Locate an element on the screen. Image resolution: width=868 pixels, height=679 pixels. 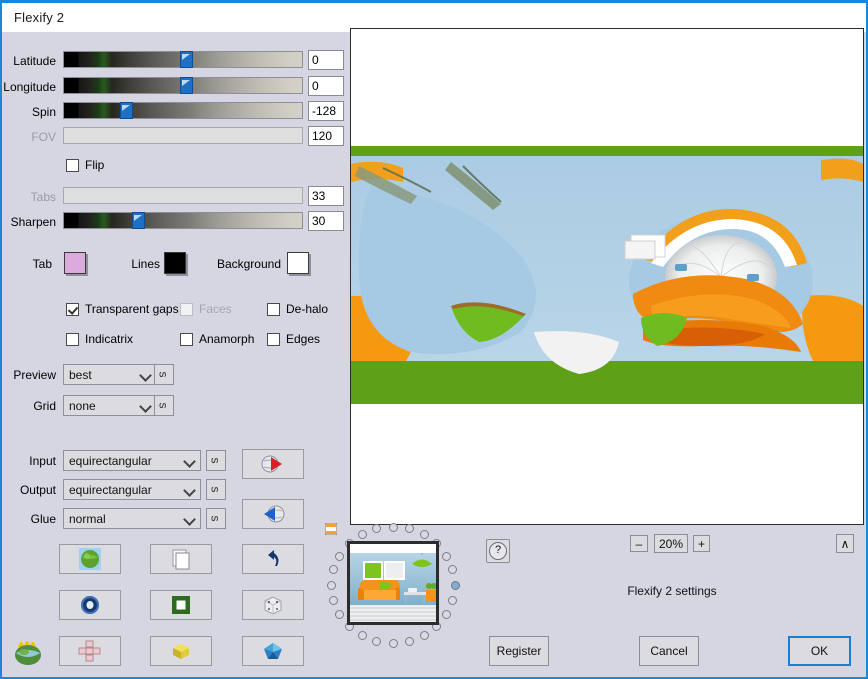
undo-button is located at coordinates (273, 559).